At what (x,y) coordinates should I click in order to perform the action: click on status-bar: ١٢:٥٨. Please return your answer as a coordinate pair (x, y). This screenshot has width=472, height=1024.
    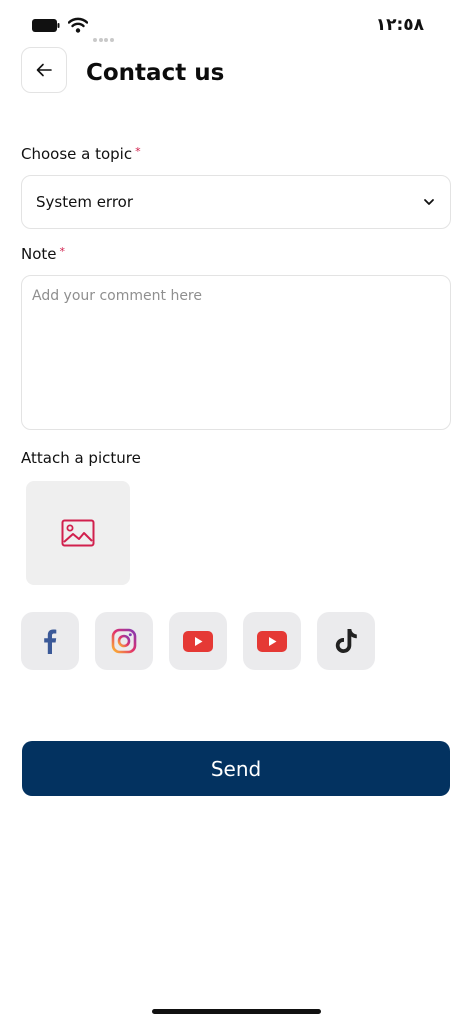
    Looking at the image, I should click on (236, 25).